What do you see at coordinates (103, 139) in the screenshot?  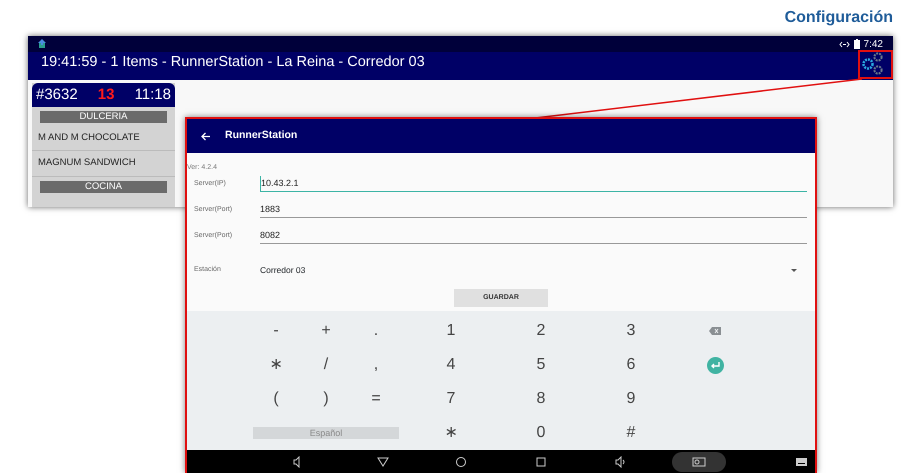 I see `order-item: M AND M CHOCOLATE` at bounding box center [103, 139].